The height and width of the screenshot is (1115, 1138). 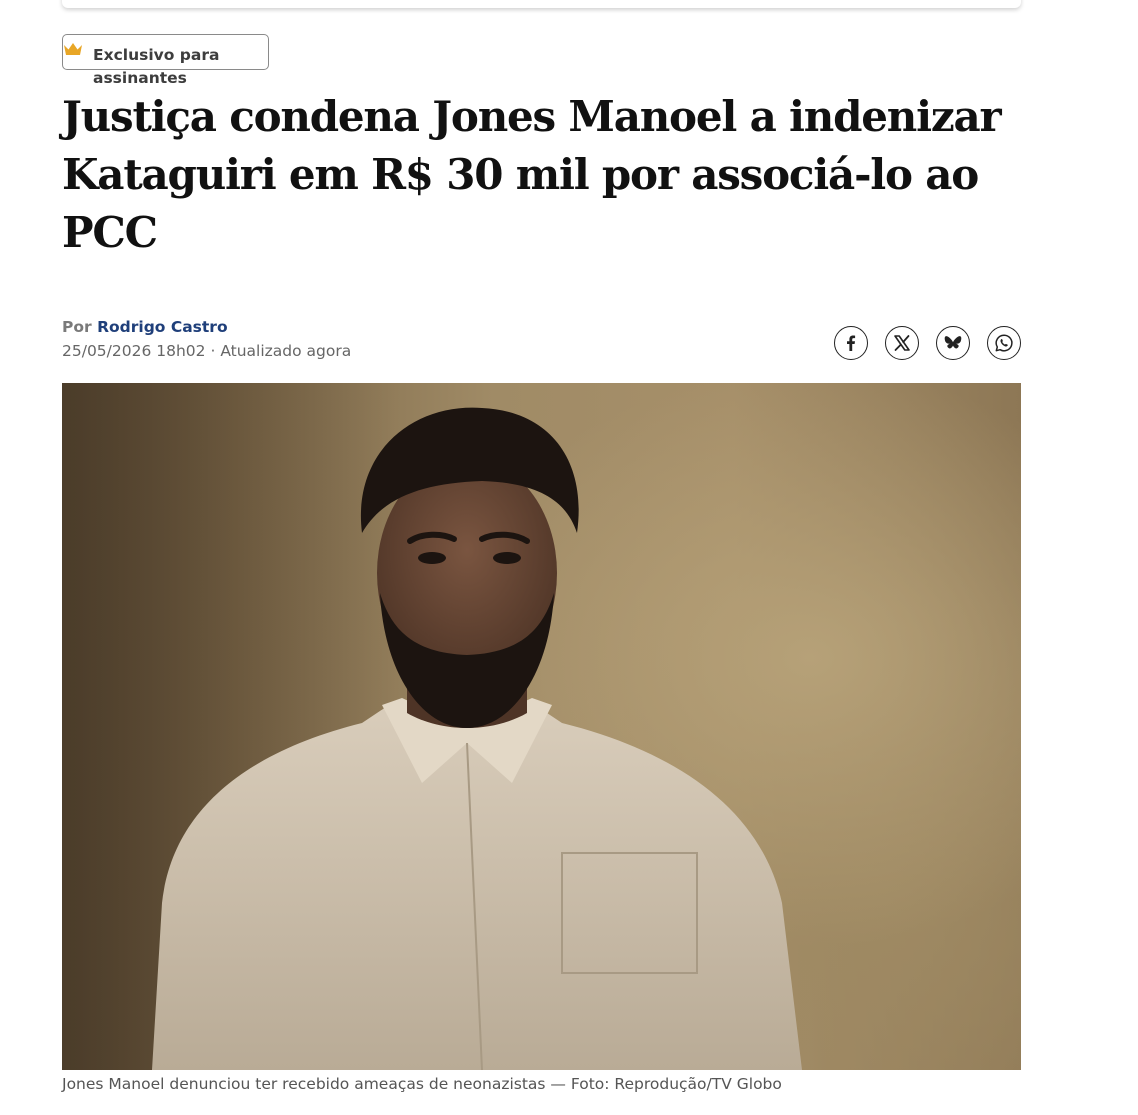 What do you see at coordinates (156, 55) in the screenshot?
I see `badge-line-1: Exclusivo para` at bounding box center [156, 55].